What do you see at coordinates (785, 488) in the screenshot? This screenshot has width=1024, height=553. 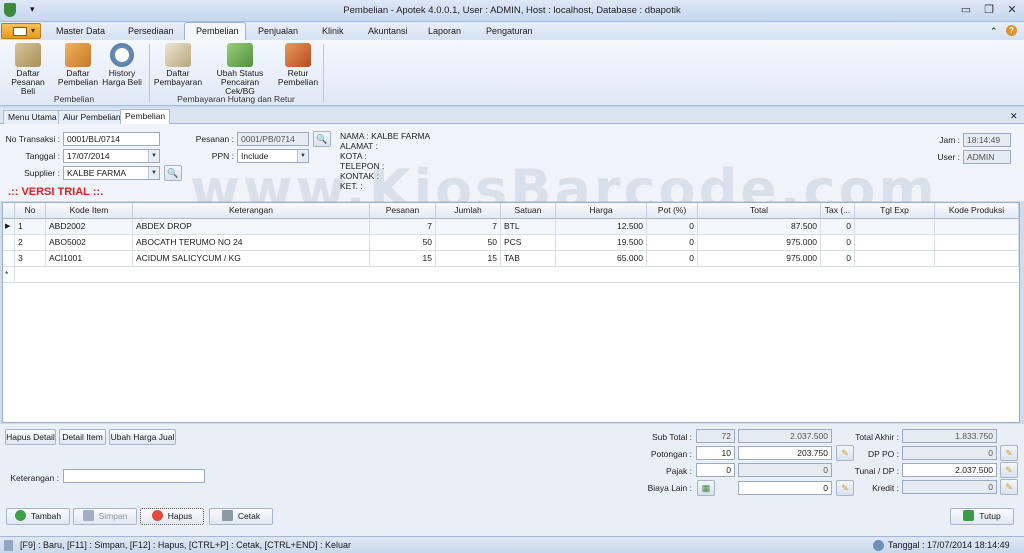 I see `biaya-lain-field: 0` at bounding box center [785, 488].